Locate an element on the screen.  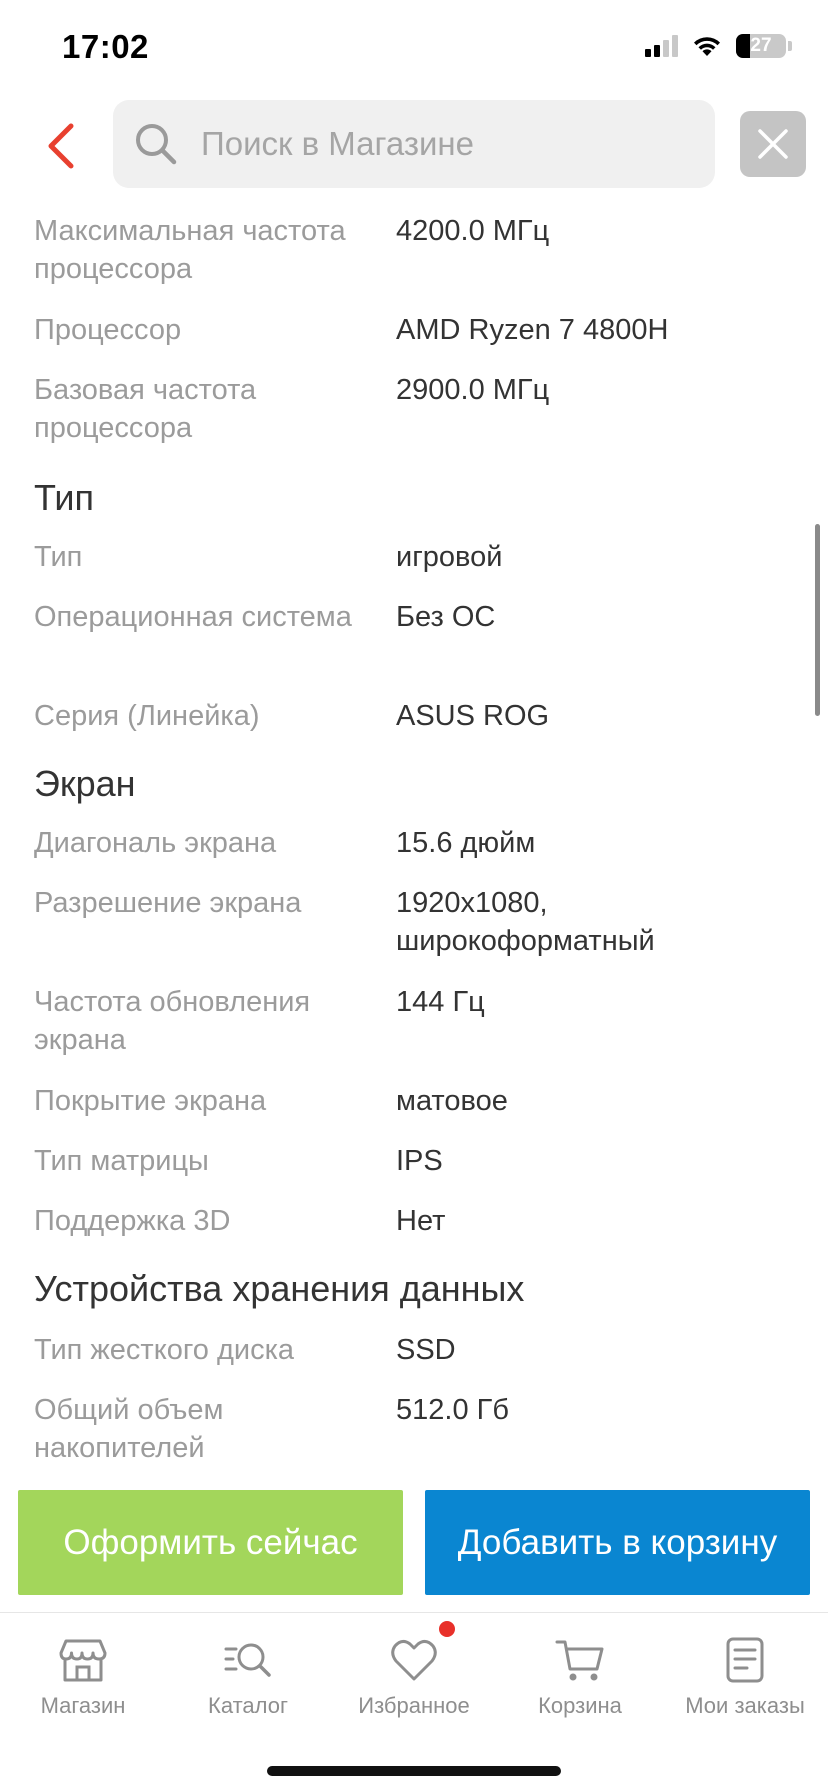
spec-value: Нет is located at coordinates (421, 1221).